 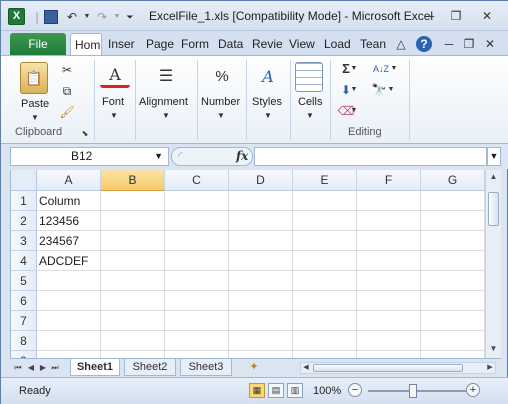 I want to click on find-select-dropdown-icon: ▼, so click(x=391, y=90).